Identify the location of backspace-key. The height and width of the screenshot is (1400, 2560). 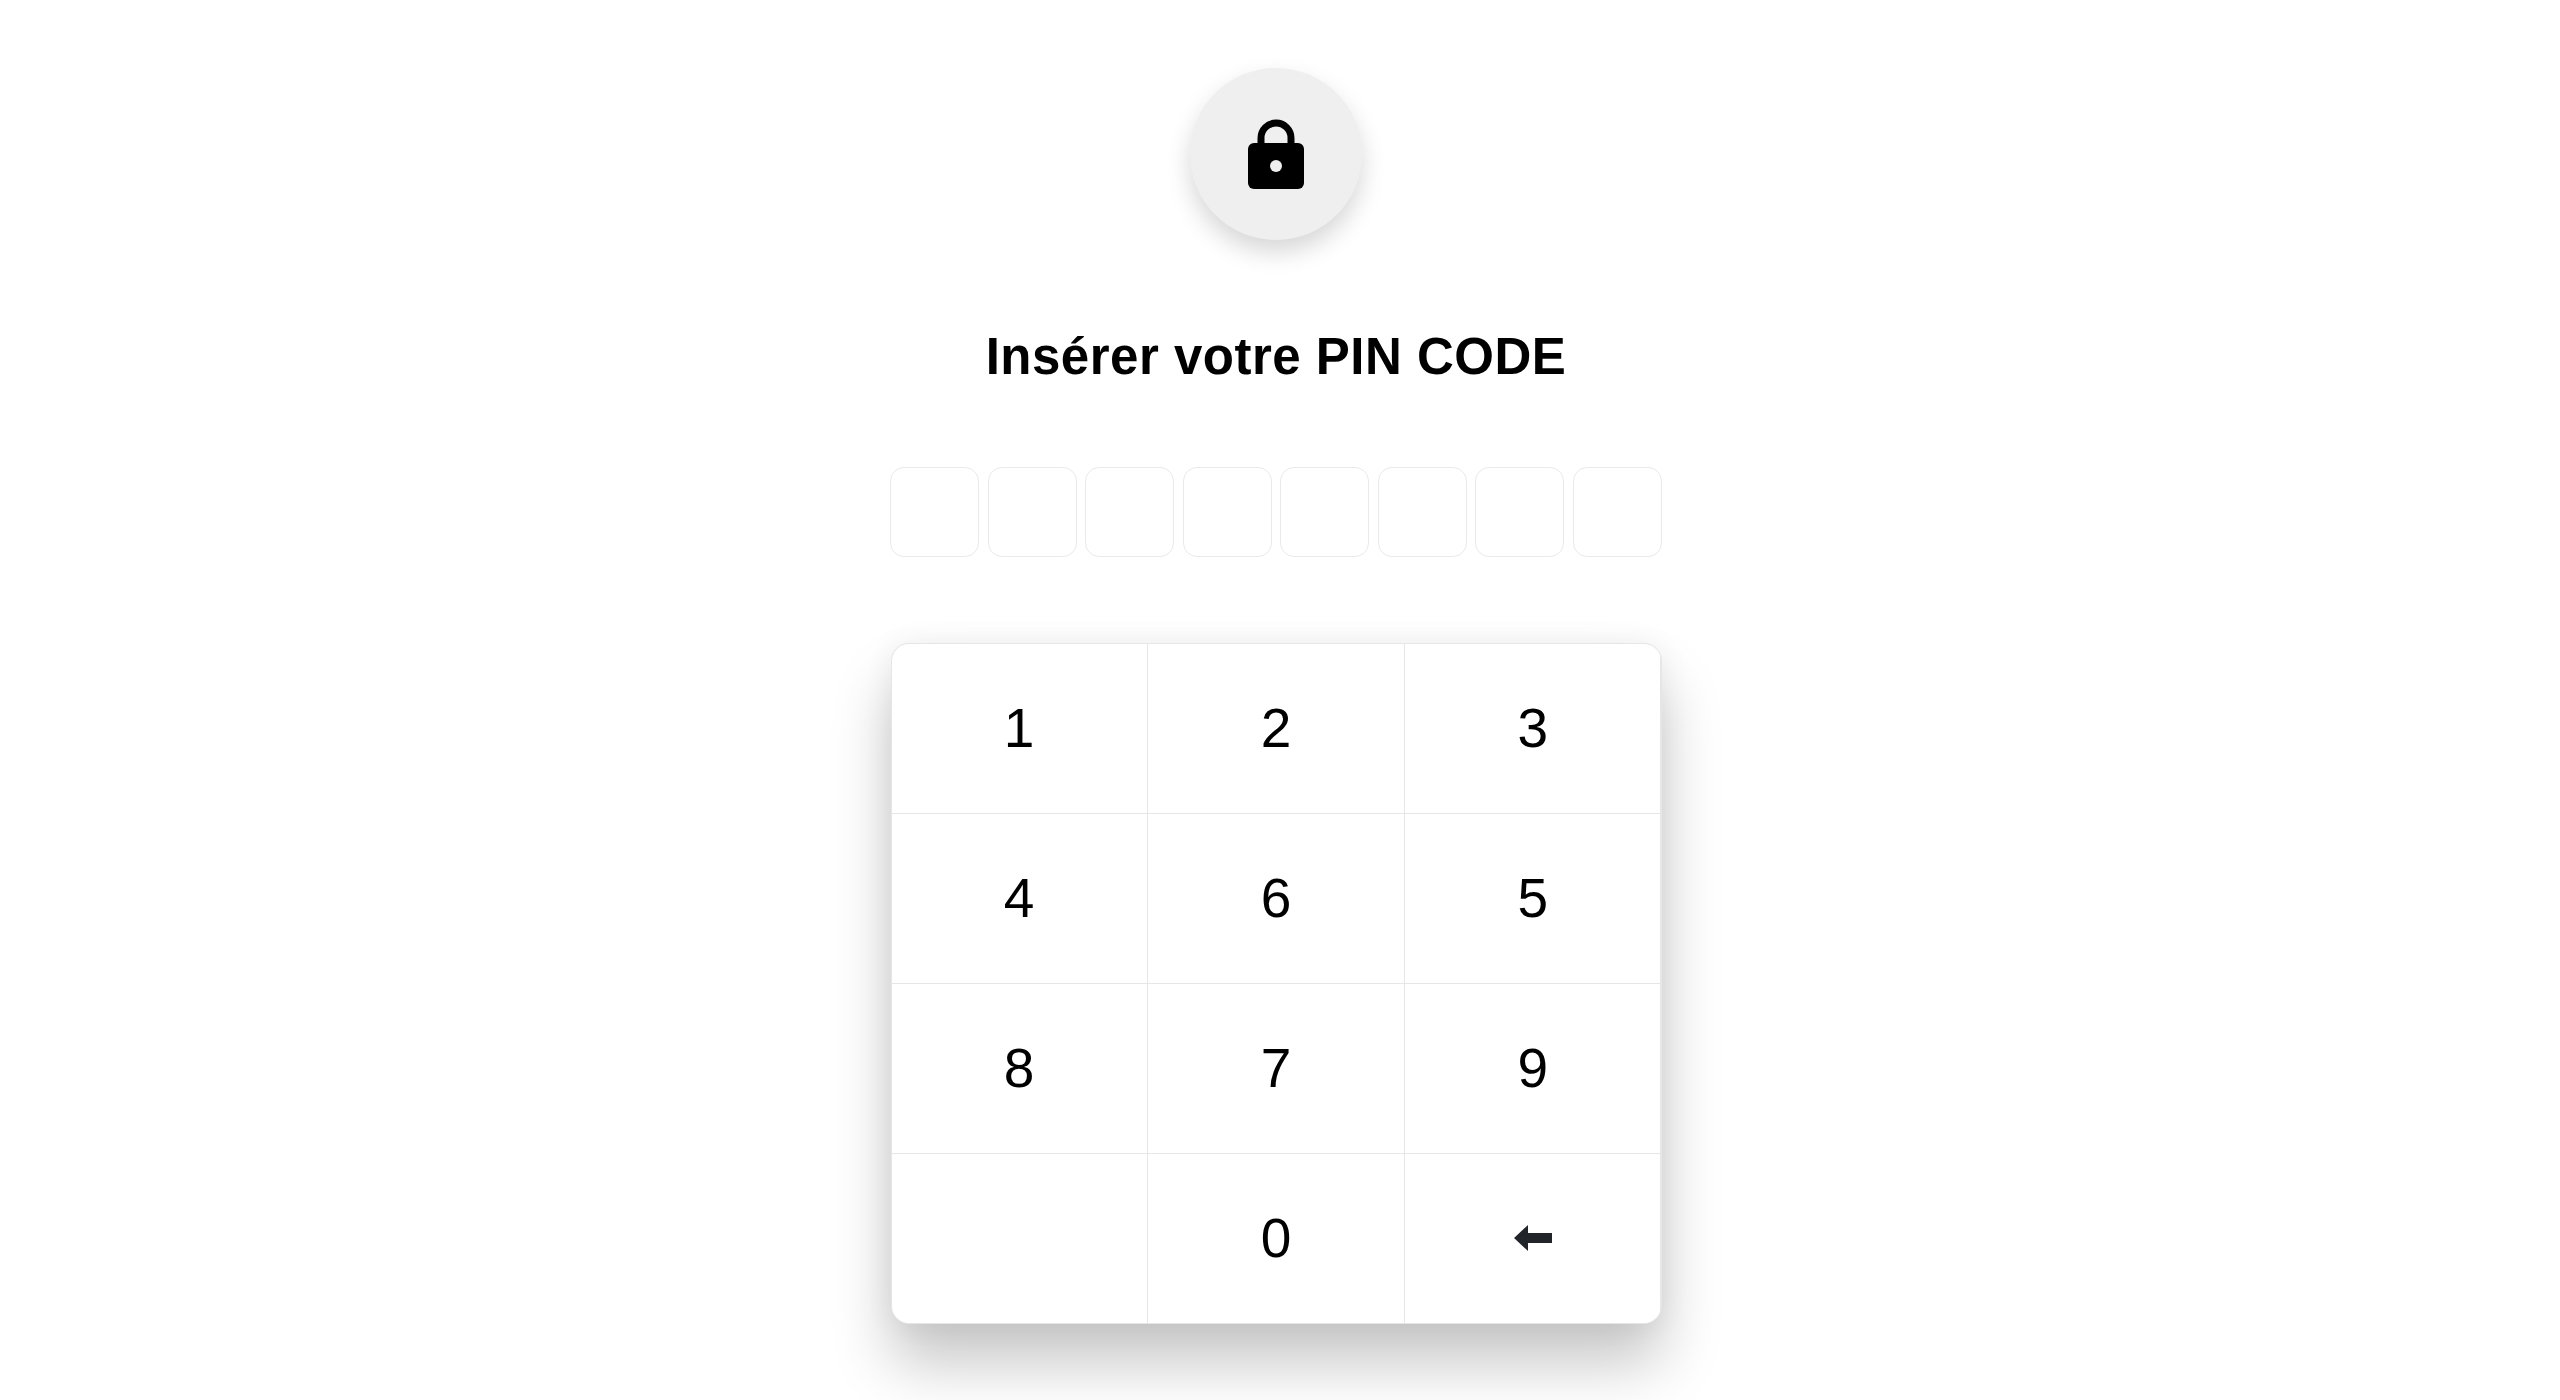
(1533, 1238).